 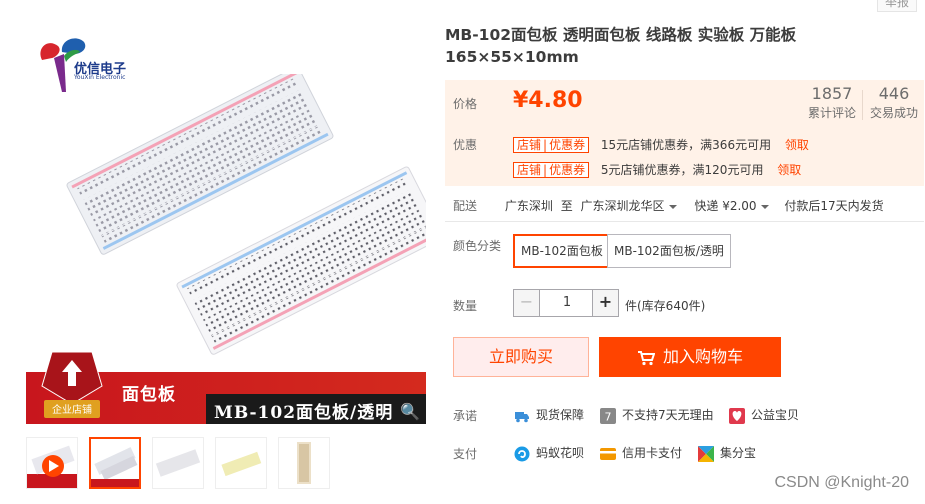 What do you see at coordinates (641, 453) in the screenshot?
I see `payment-item: 信用卡支付` at bounding box center [641, 453].